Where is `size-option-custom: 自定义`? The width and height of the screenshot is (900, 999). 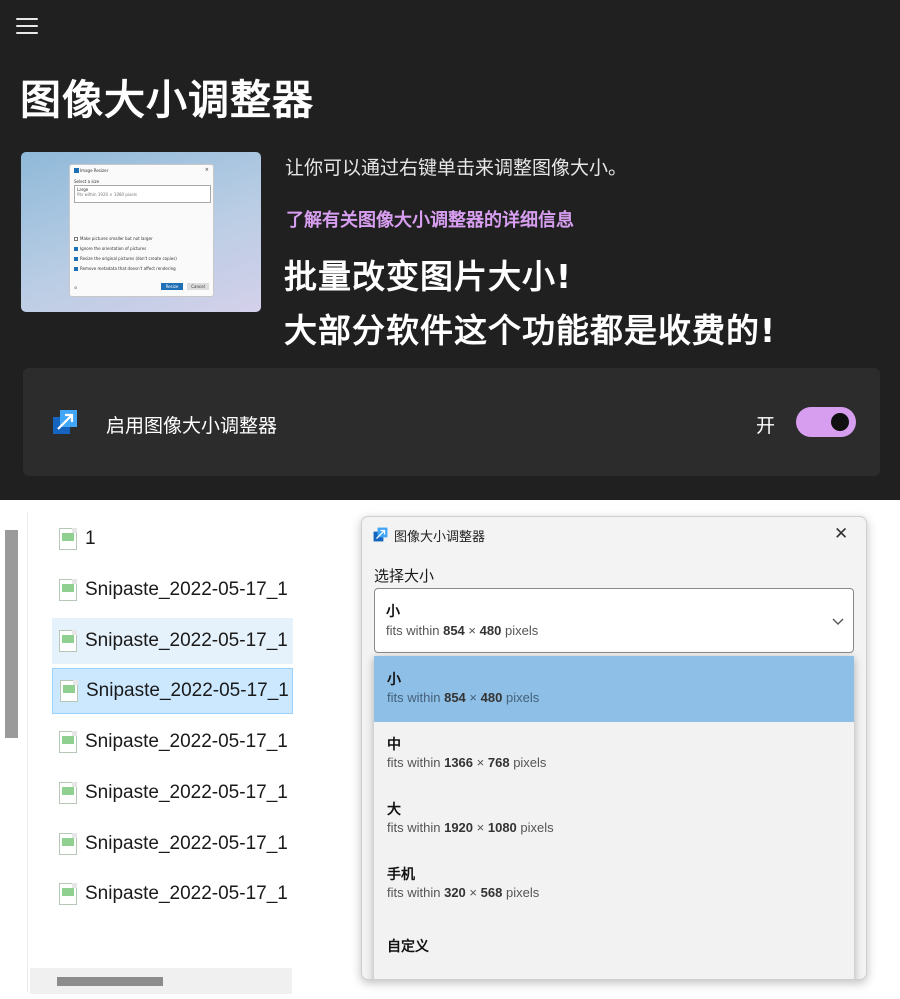 size-option-custom: 自定义 is located at coordinates (614, 947).